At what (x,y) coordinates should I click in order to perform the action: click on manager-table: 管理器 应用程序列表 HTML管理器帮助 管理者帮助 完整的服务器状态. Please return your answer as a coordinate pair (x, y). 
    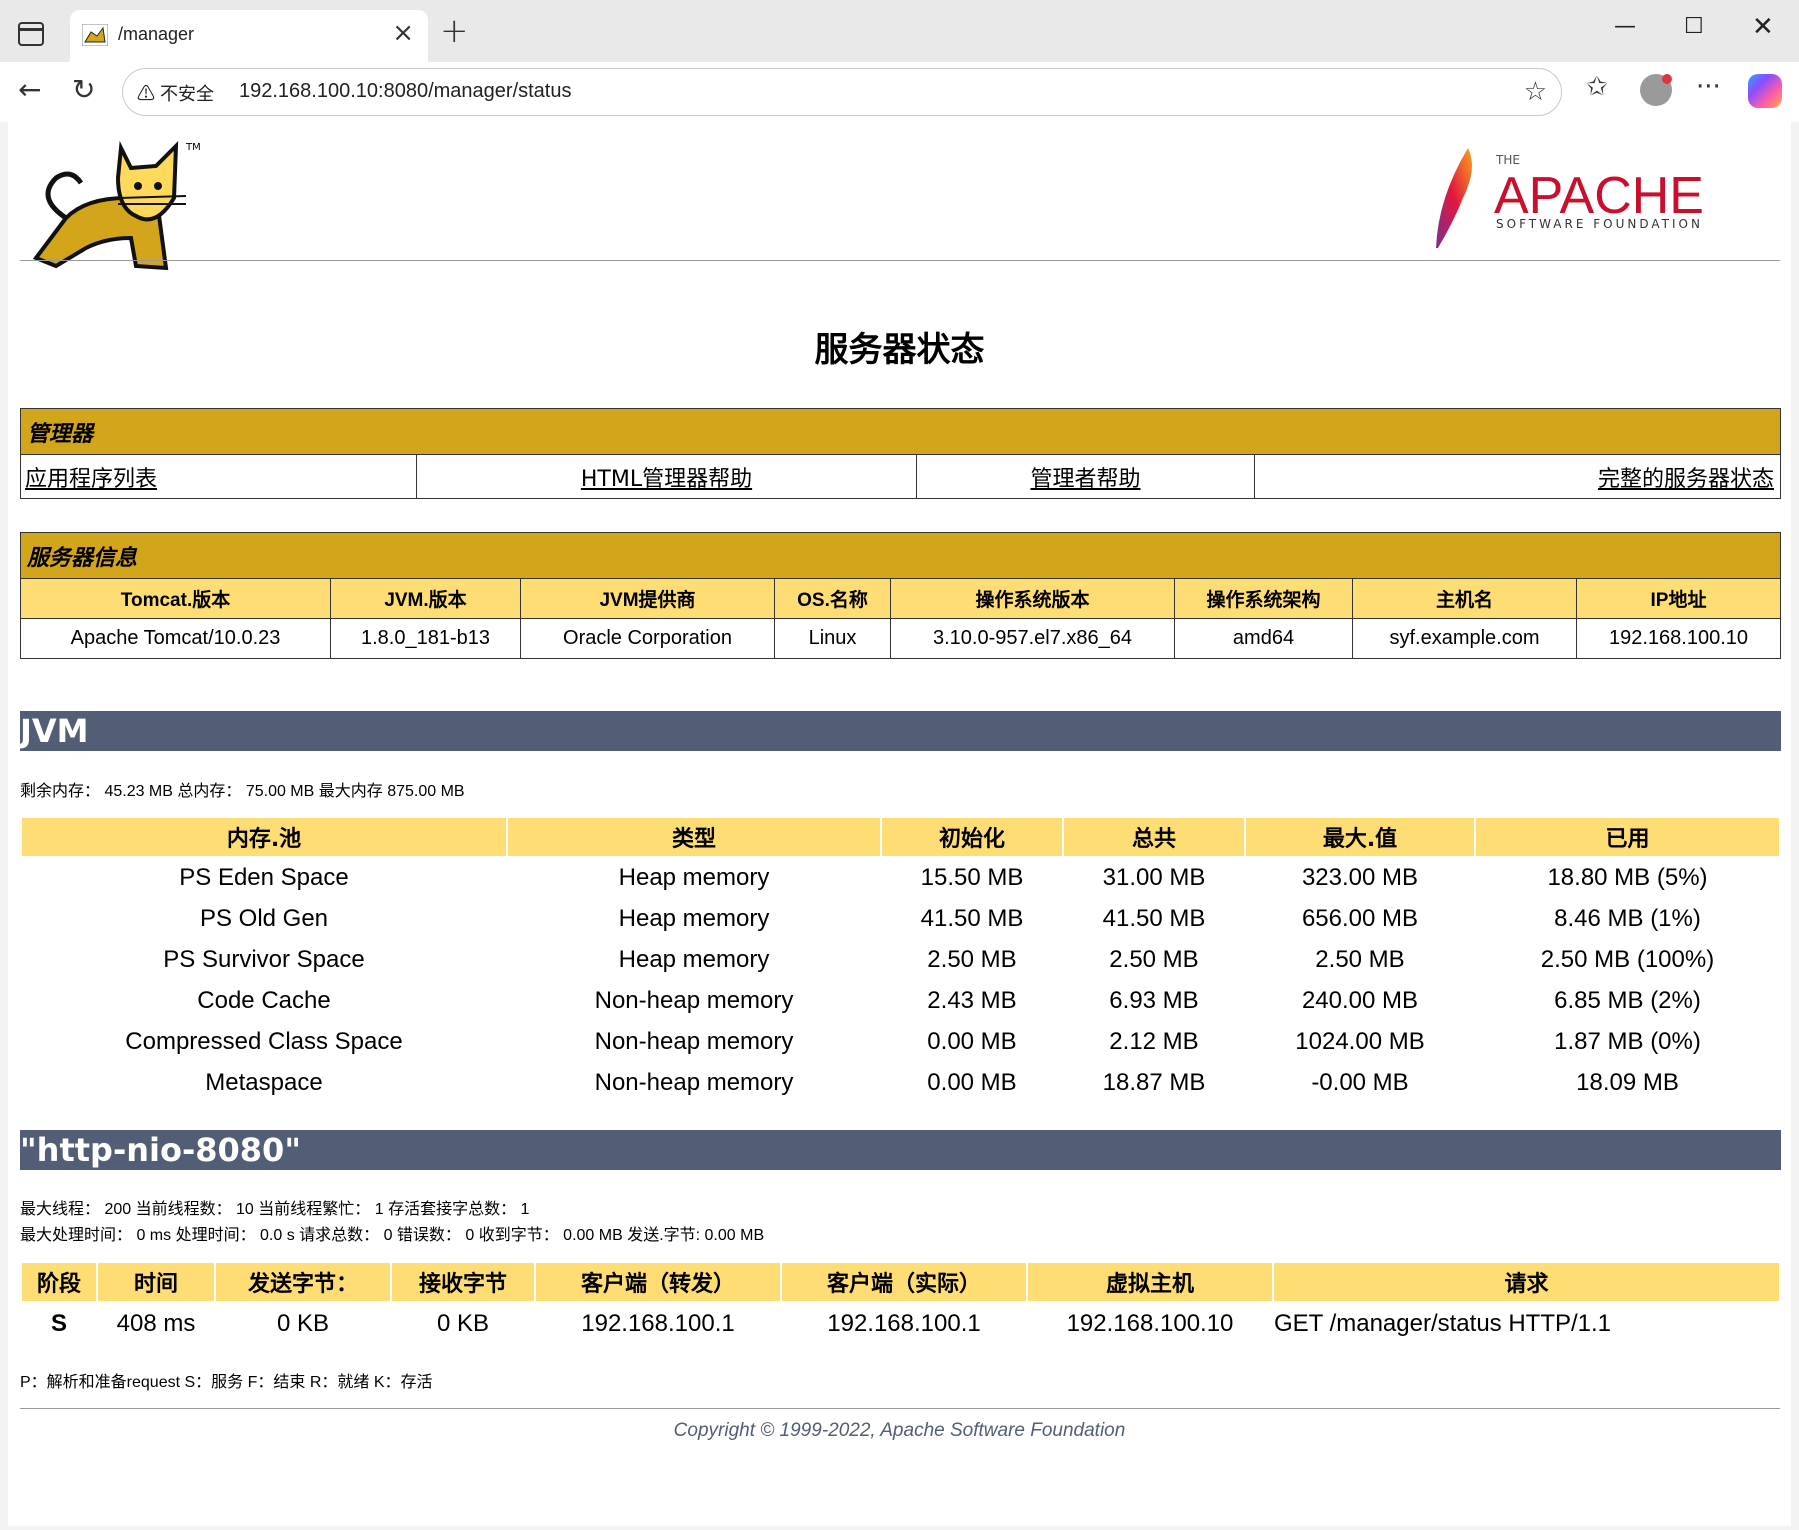
    Looking at the image, I should click on (900, 453).